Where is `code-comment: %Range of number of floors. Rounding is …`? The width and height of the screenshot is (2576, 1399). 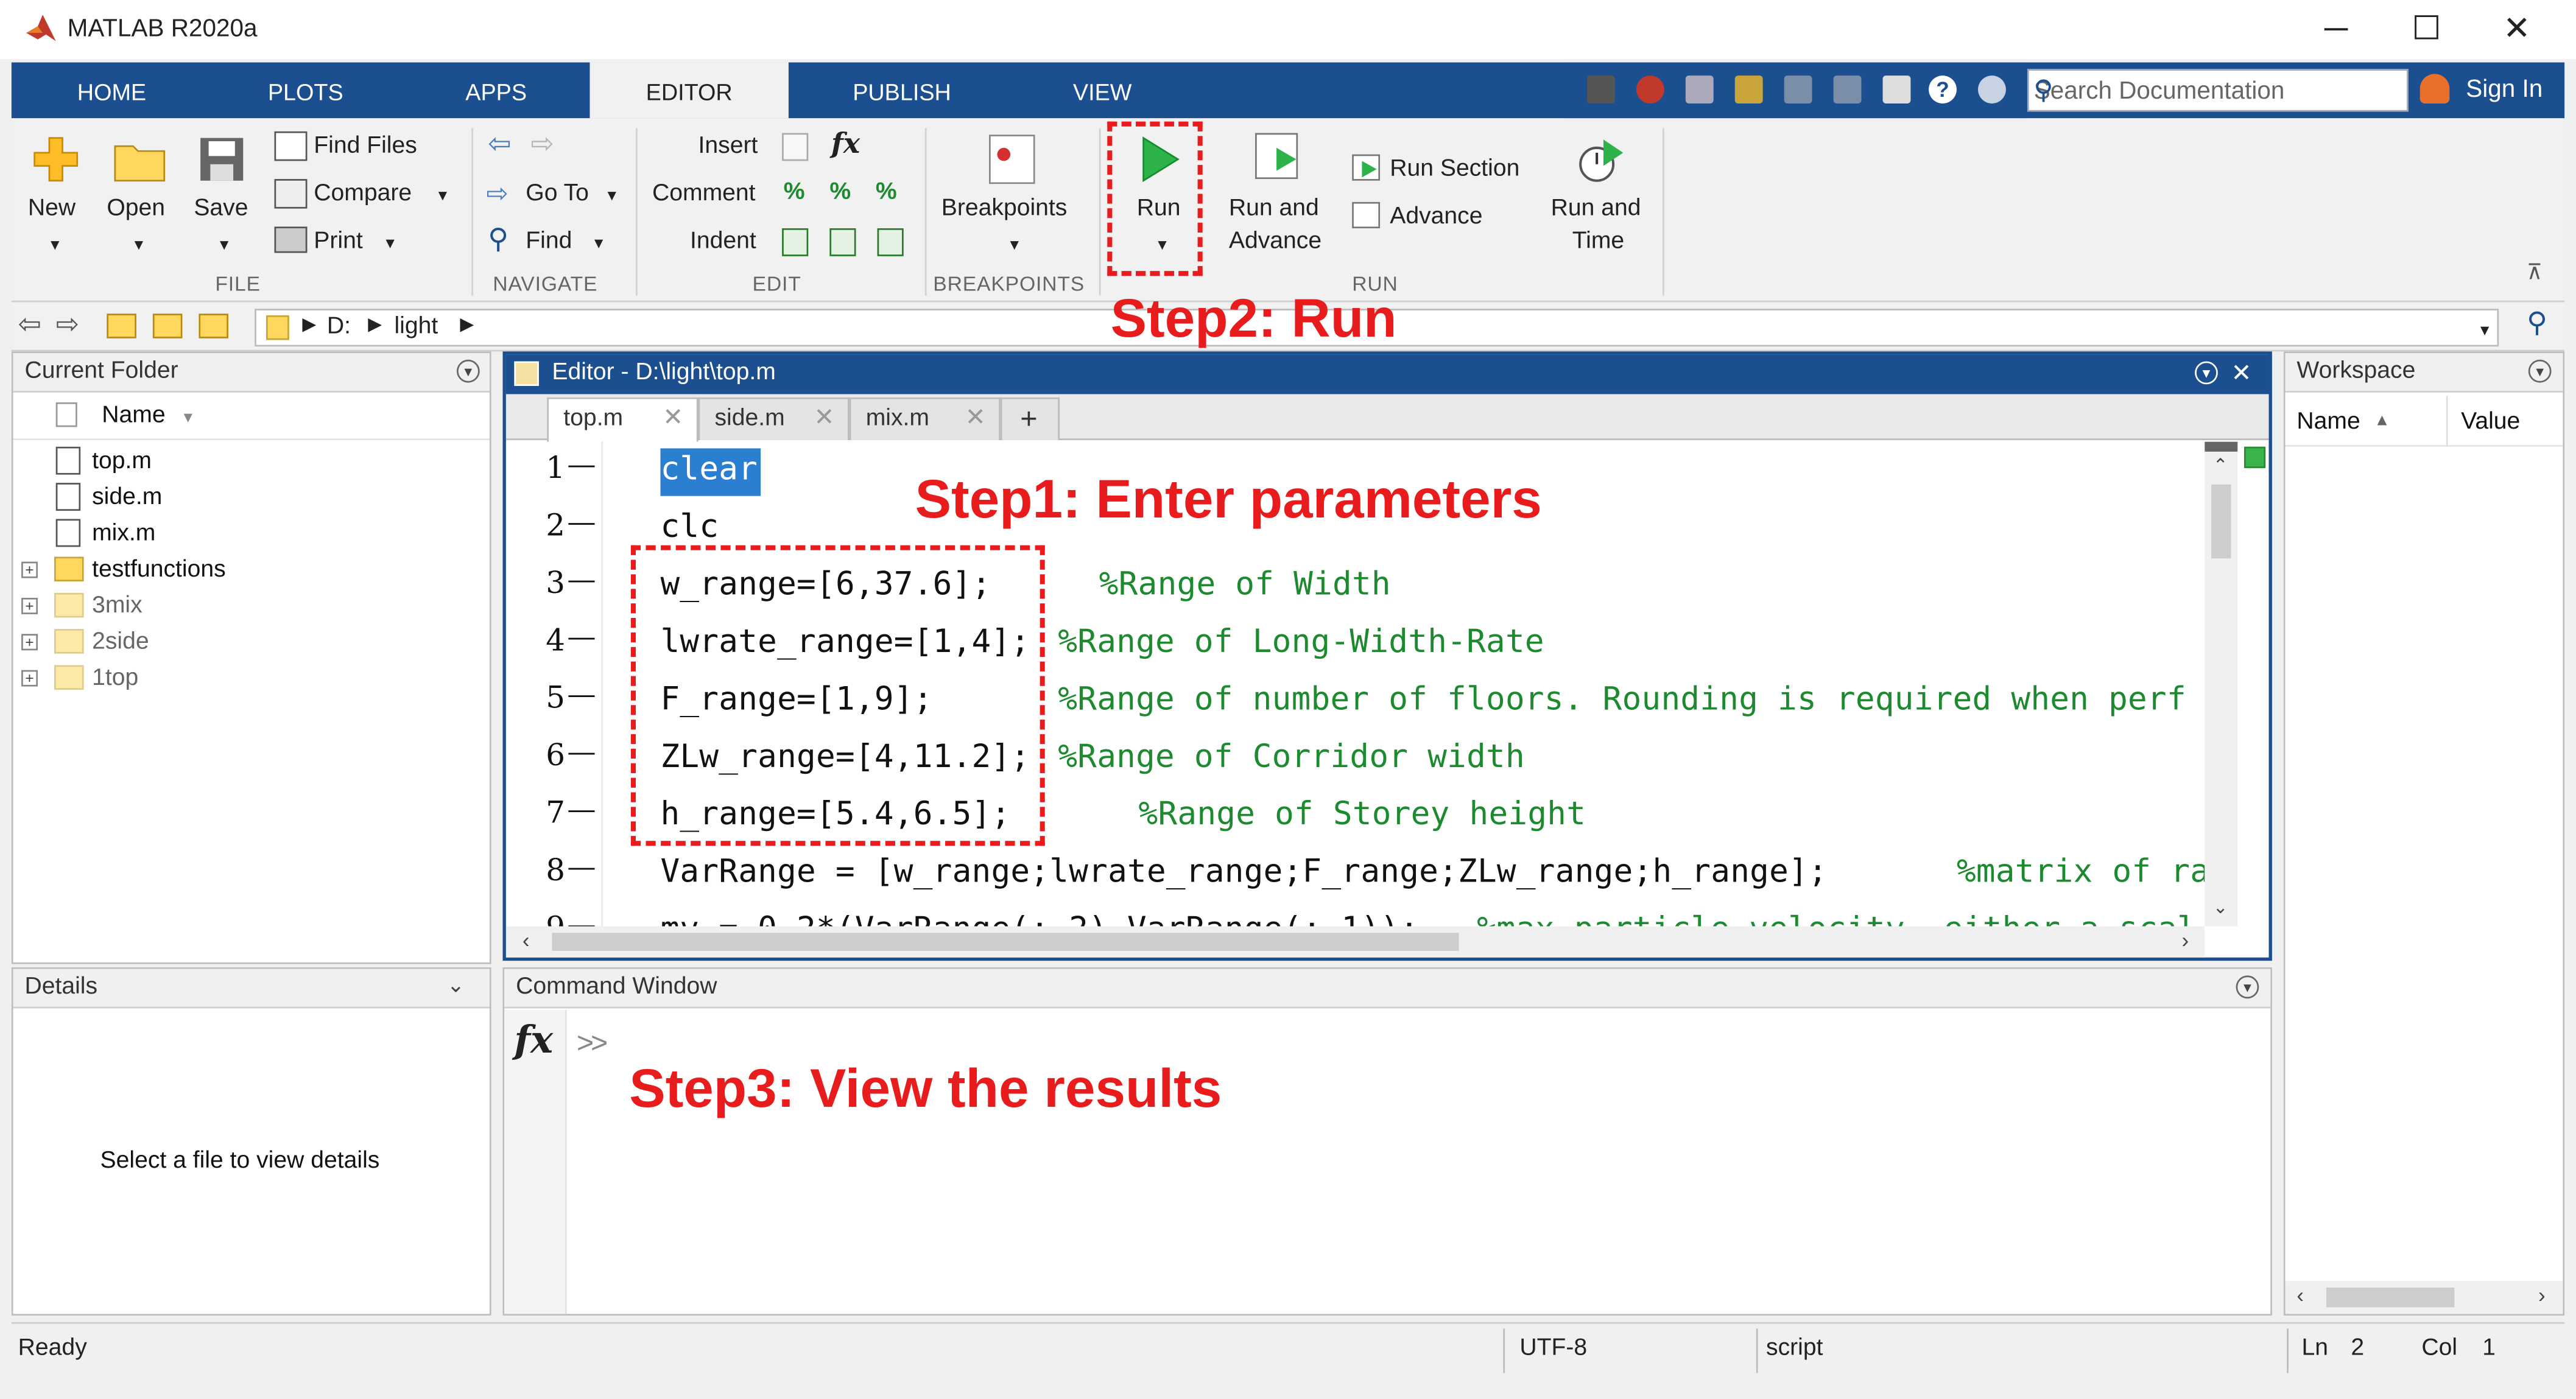
code-comment: %Range of number of floors. Rounding is … is located at coordinates (1622, 699).